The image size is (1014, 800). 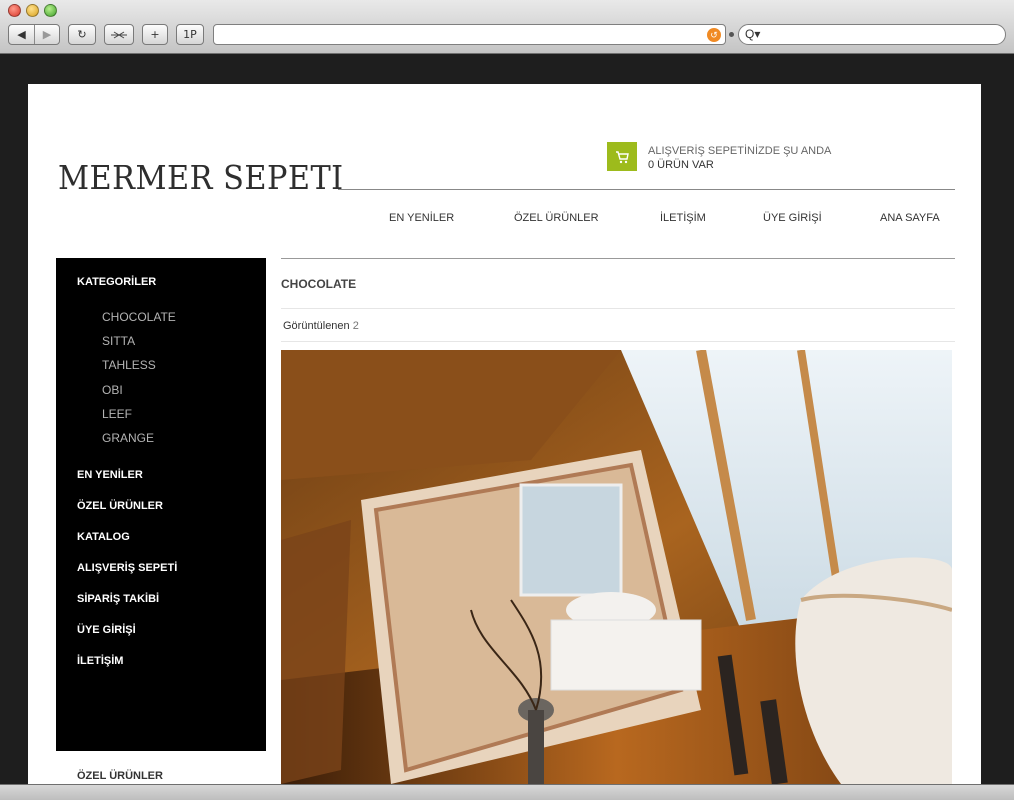 What do you see at coordinates (46, 34) in the screenshot?
I see `forward-button: ▶` at bounding box center [46, 34].